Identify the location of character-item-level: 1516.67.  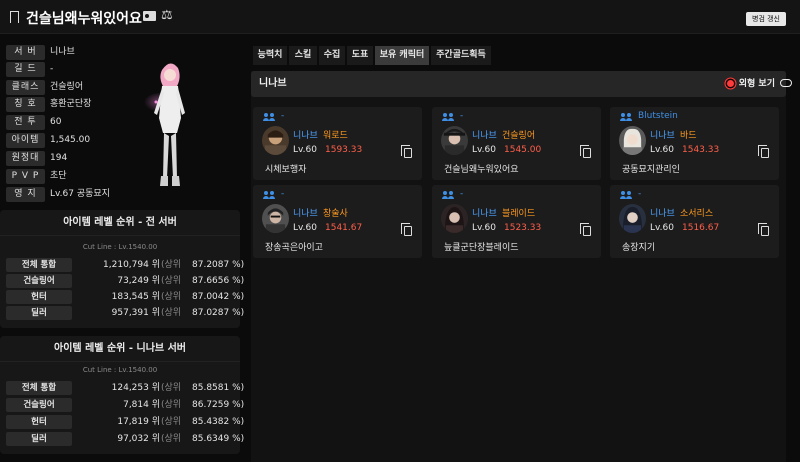
(701, 228).